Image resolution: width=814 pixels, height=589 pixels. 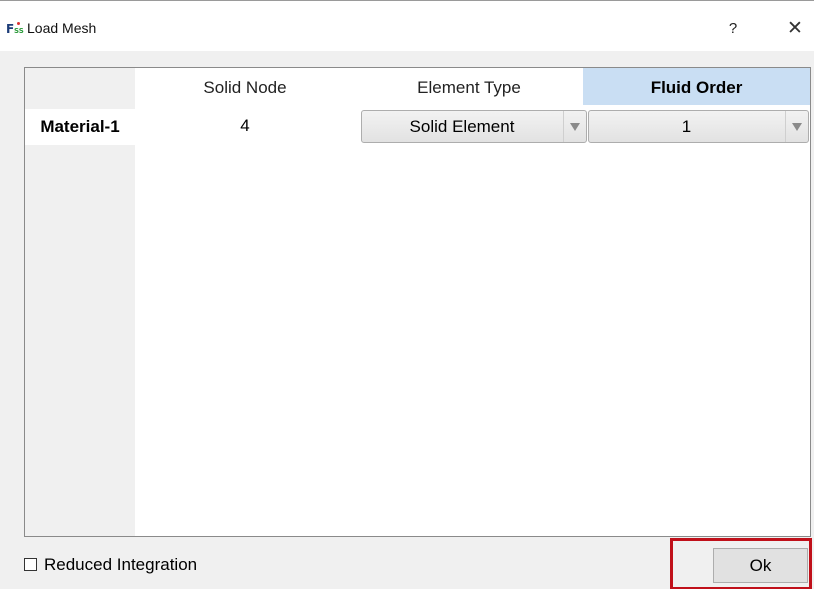 What do you see at coordinates (245, 86) in the screenshot?
I see `column-header-solid-node: Solid Node` at bounding box center [245, 86].